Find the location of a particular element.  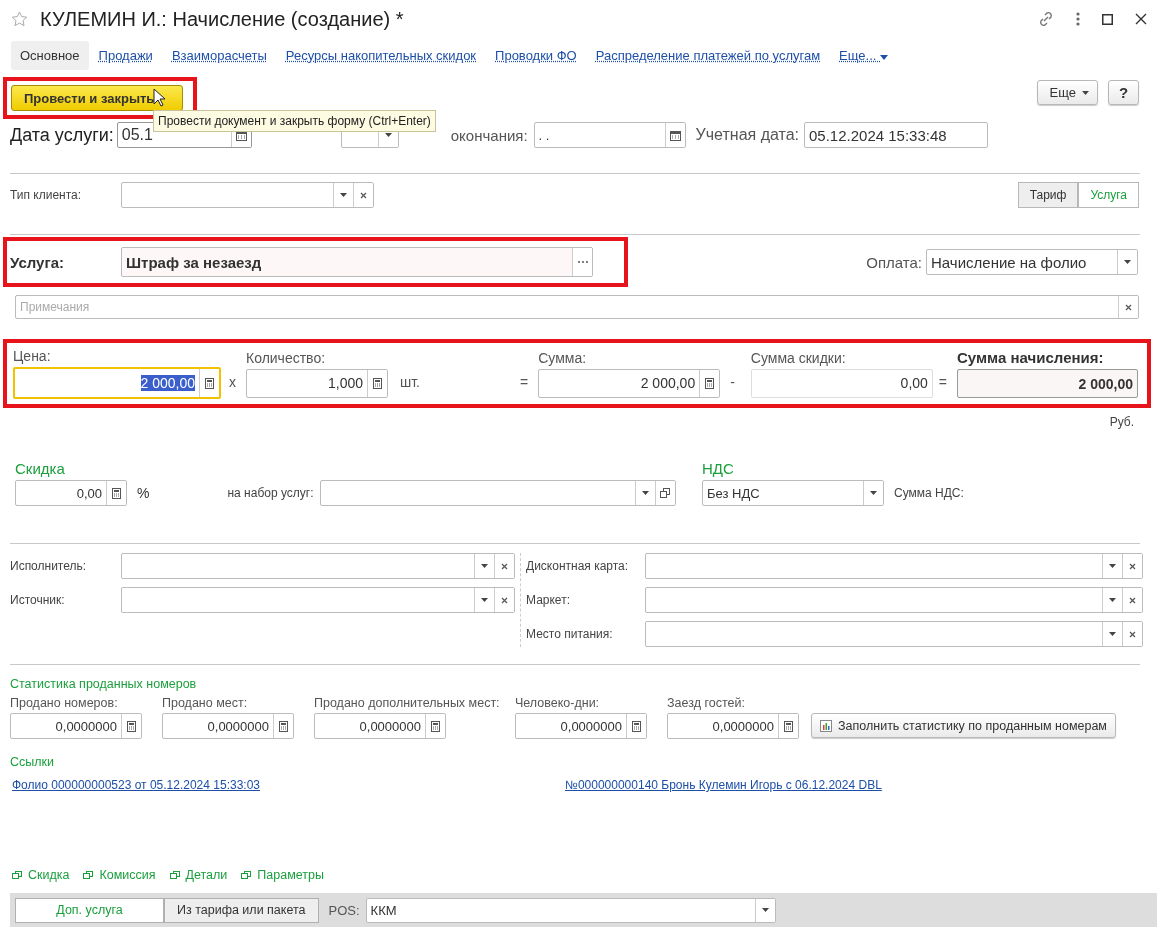

link-icon is located at coordinates (1046, 19).